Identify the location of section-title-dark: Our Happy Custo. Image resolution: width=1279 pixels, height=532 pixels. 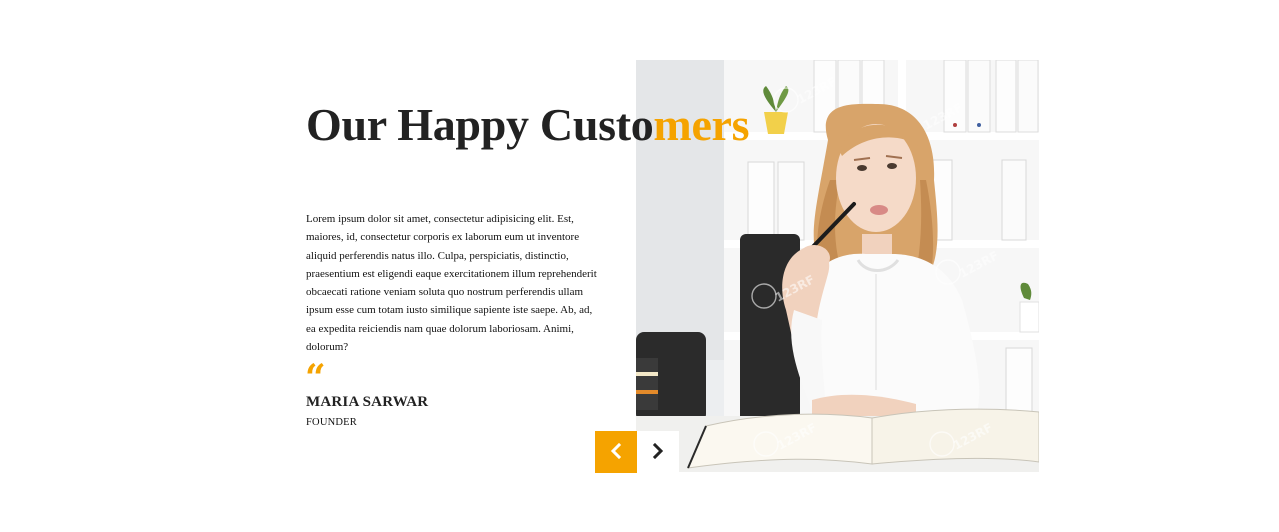
(480, 124).